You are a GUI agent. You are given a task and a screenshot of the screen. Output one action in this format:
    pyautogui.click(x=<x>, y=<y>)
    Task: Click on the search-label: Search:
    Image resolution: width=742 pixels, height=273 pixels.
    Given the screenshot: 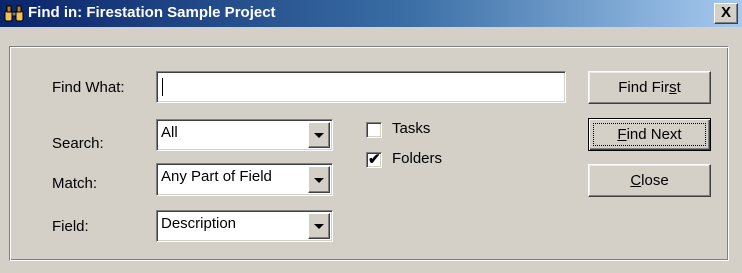 What is the action you would take?
    pyautogui.click(x=78, y=143)
    